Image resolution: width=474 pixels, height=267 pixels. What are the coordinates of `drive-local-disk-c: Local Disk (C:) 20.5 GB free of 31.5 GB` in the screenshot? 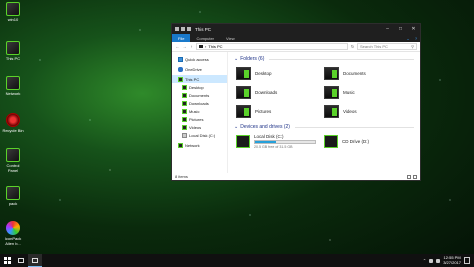 It's located at (280, 141).